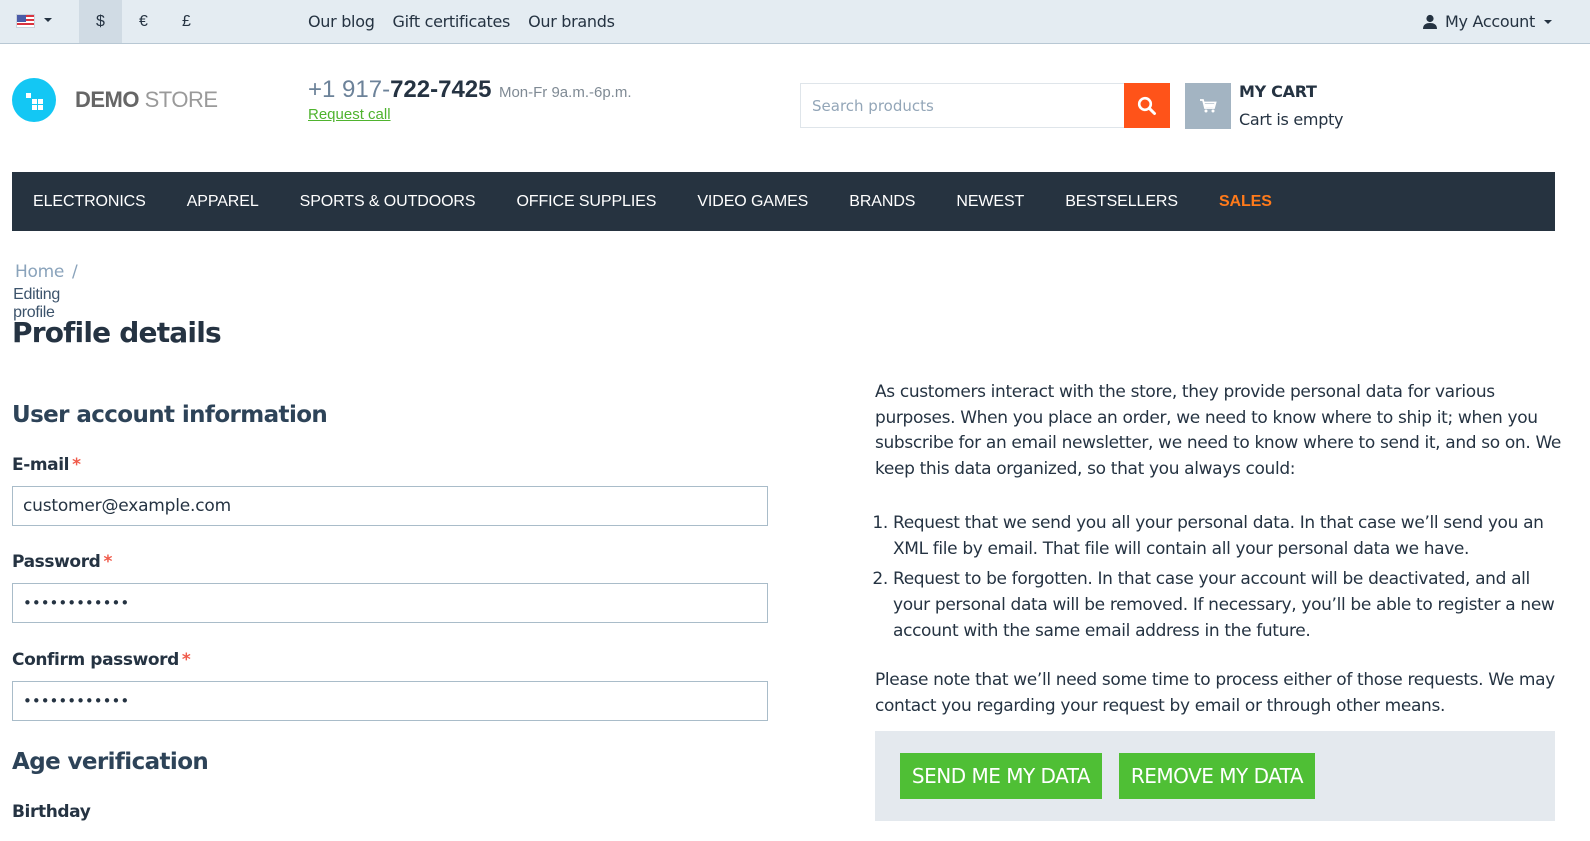  What do you see at coordinates (101, 660) in the screenshot?
I see `confirm-password-label: Confirm password *` at bounding box center [101, 660].